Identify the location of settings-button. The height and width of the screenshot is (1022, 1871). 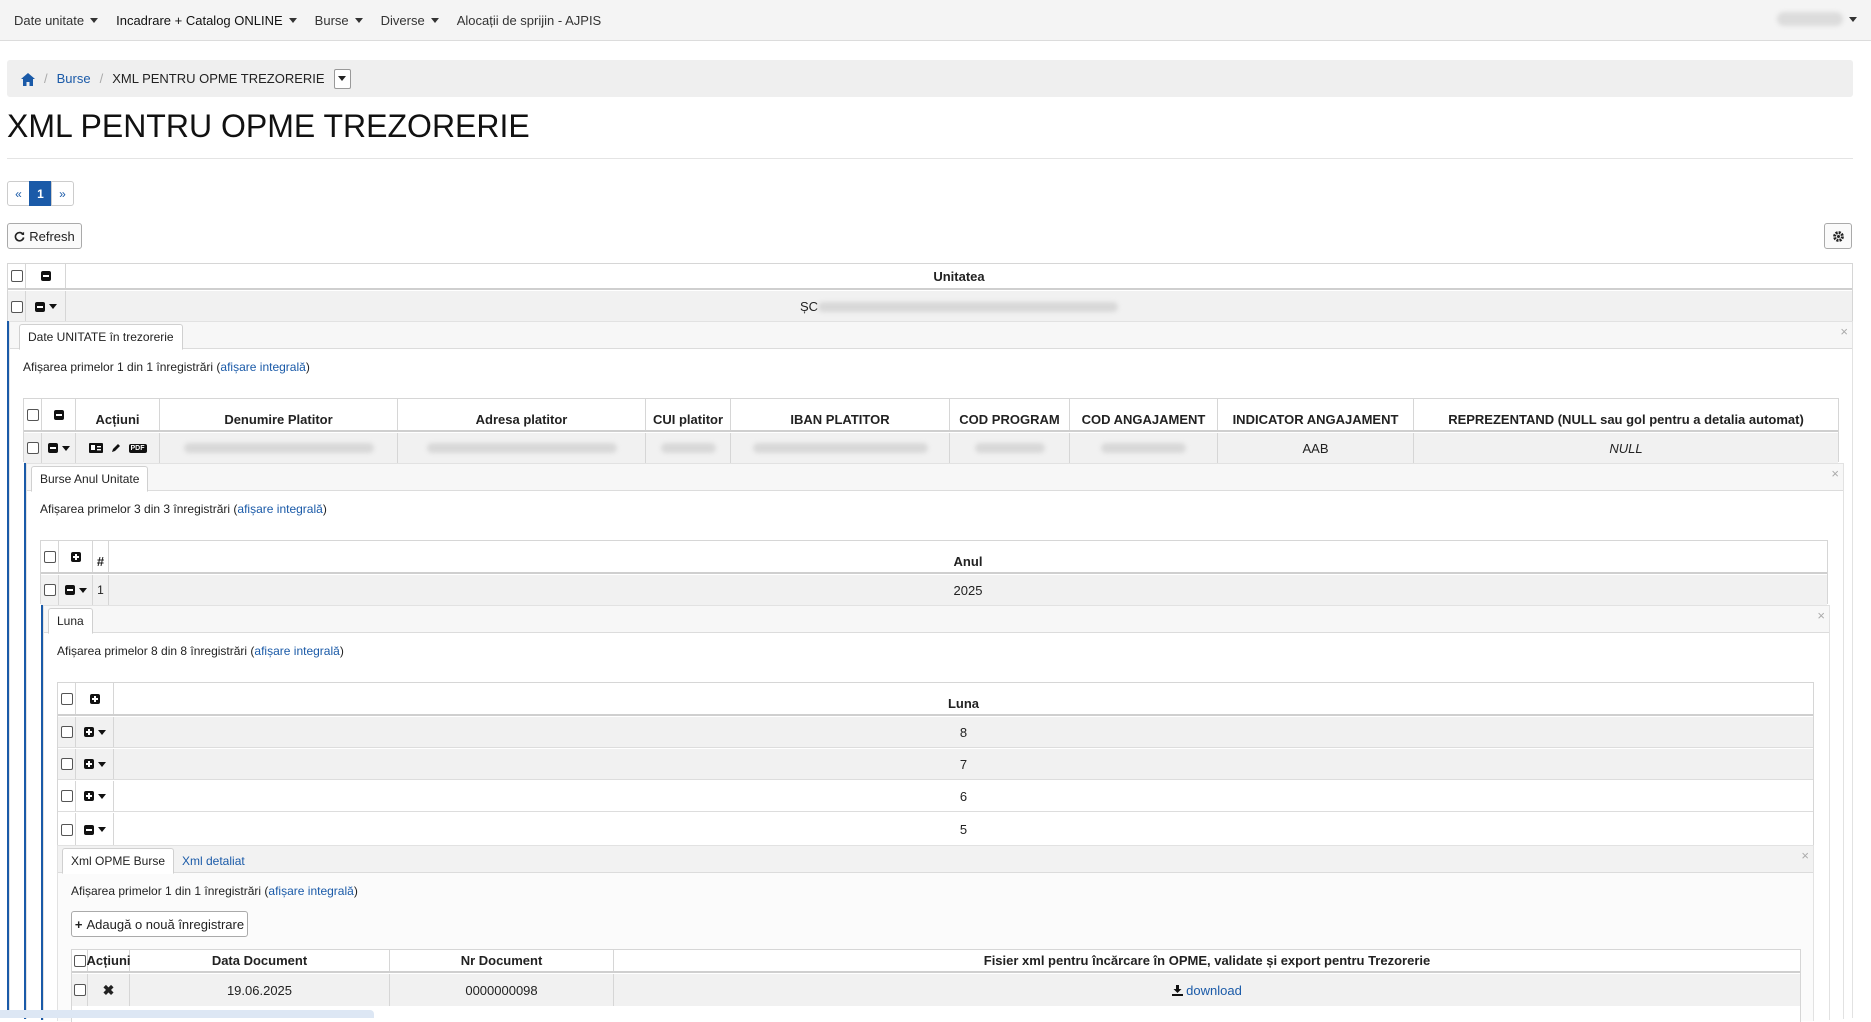
(1838, 236).